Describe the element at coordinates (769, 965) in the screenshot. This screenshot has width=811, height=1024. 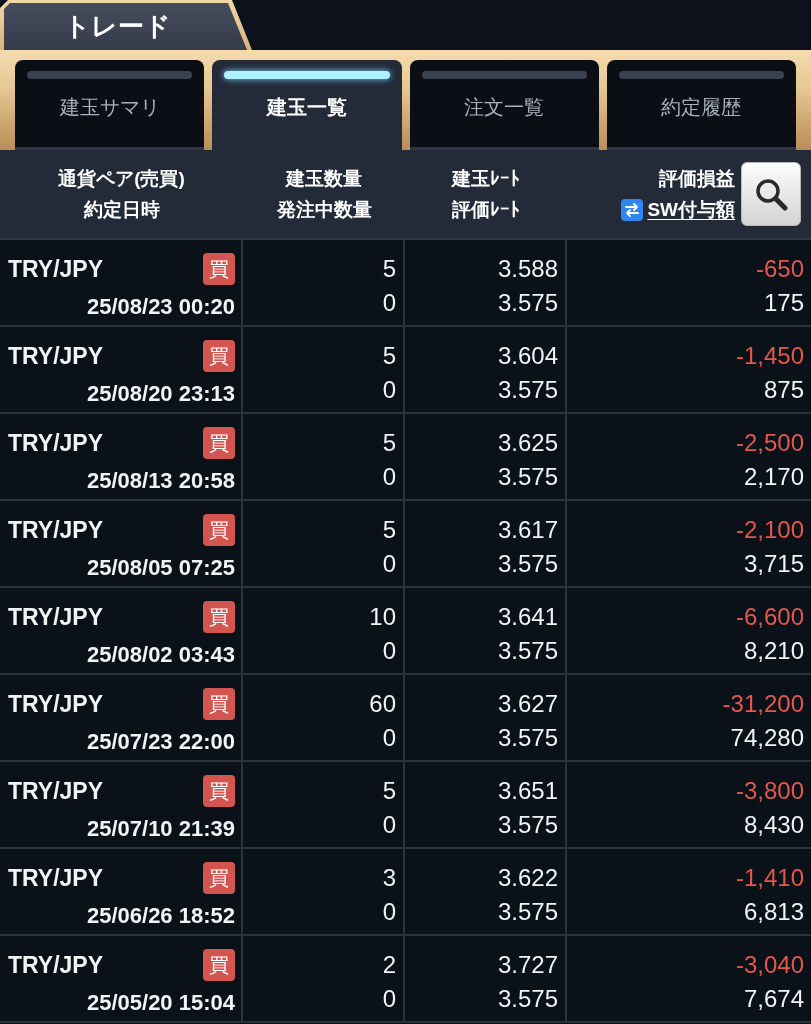
I see `profit-loss: -3,040` at that location.